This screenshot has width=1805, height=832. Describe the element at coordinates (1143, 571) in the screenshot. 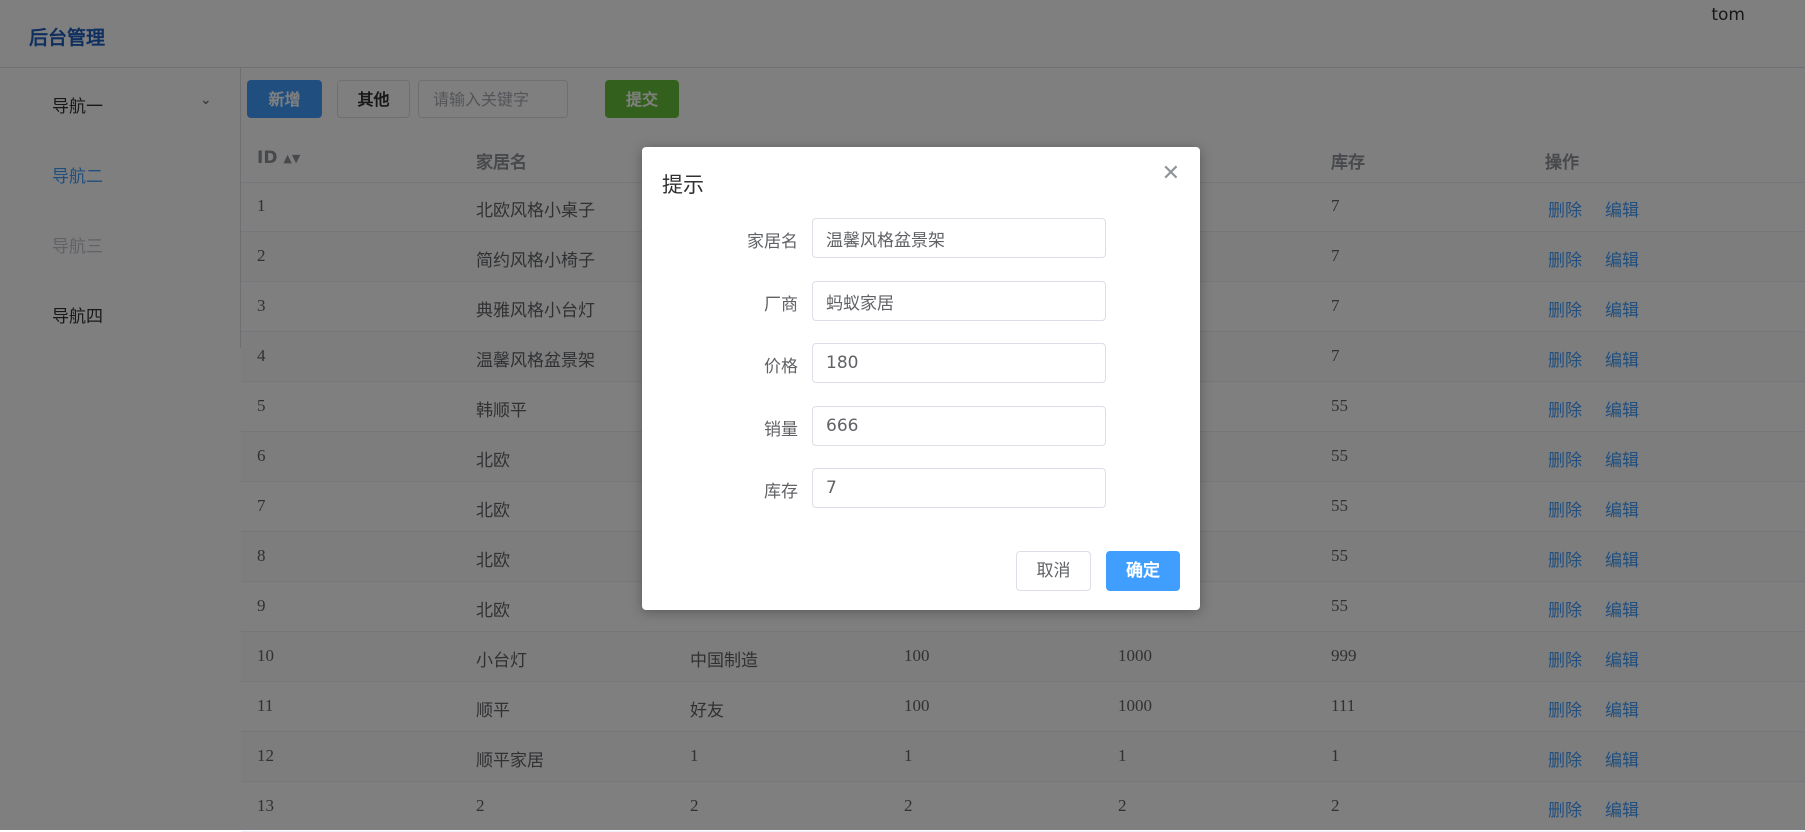

I see `confirm-button: 确定` at that location.